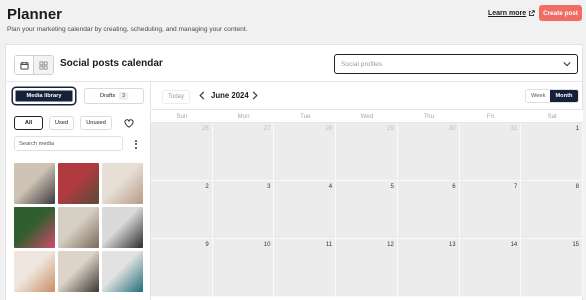  What do you see at coordinates (182, 152) in the screenshot?
I see `calendar-day-cell: 26` at bounding box center [182, 152].